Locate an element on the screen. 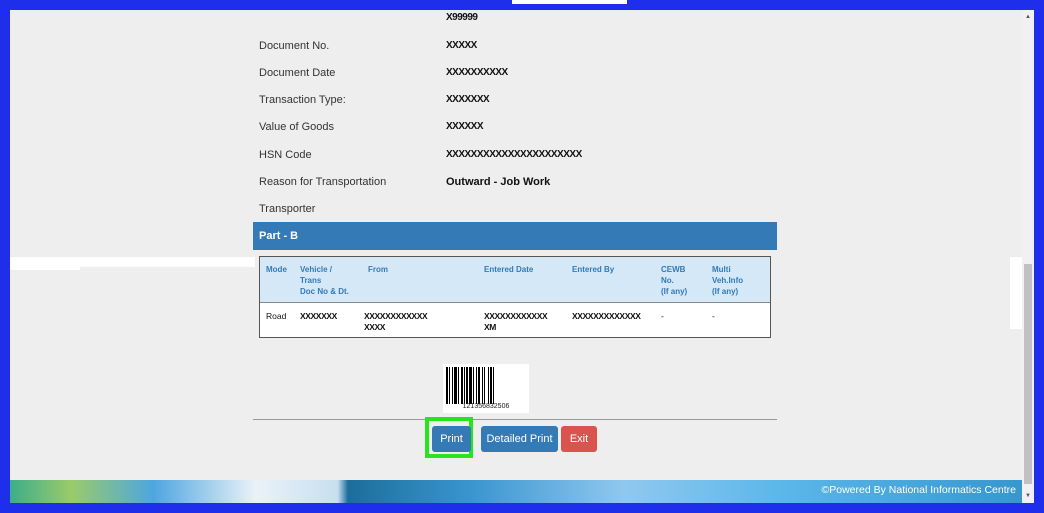  scroll-up-arrow-icon: ▲ is located at coordinates (1028, 17).